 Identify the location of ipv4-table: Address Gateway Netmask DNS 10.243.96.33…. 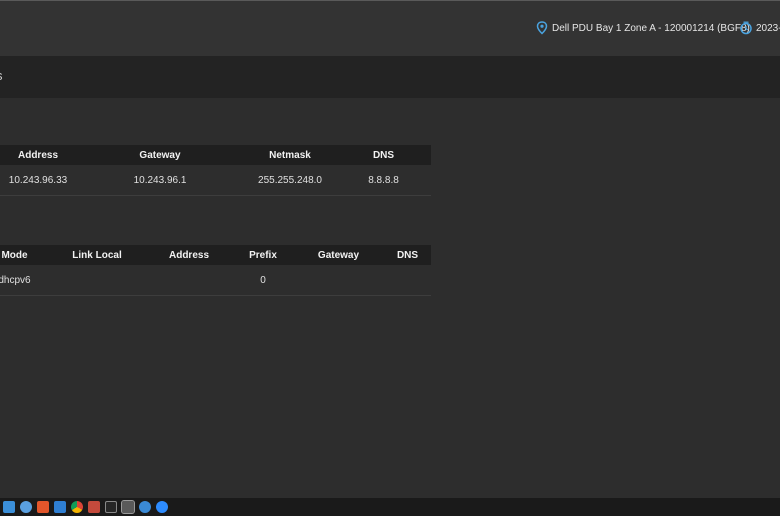
(215, 170).